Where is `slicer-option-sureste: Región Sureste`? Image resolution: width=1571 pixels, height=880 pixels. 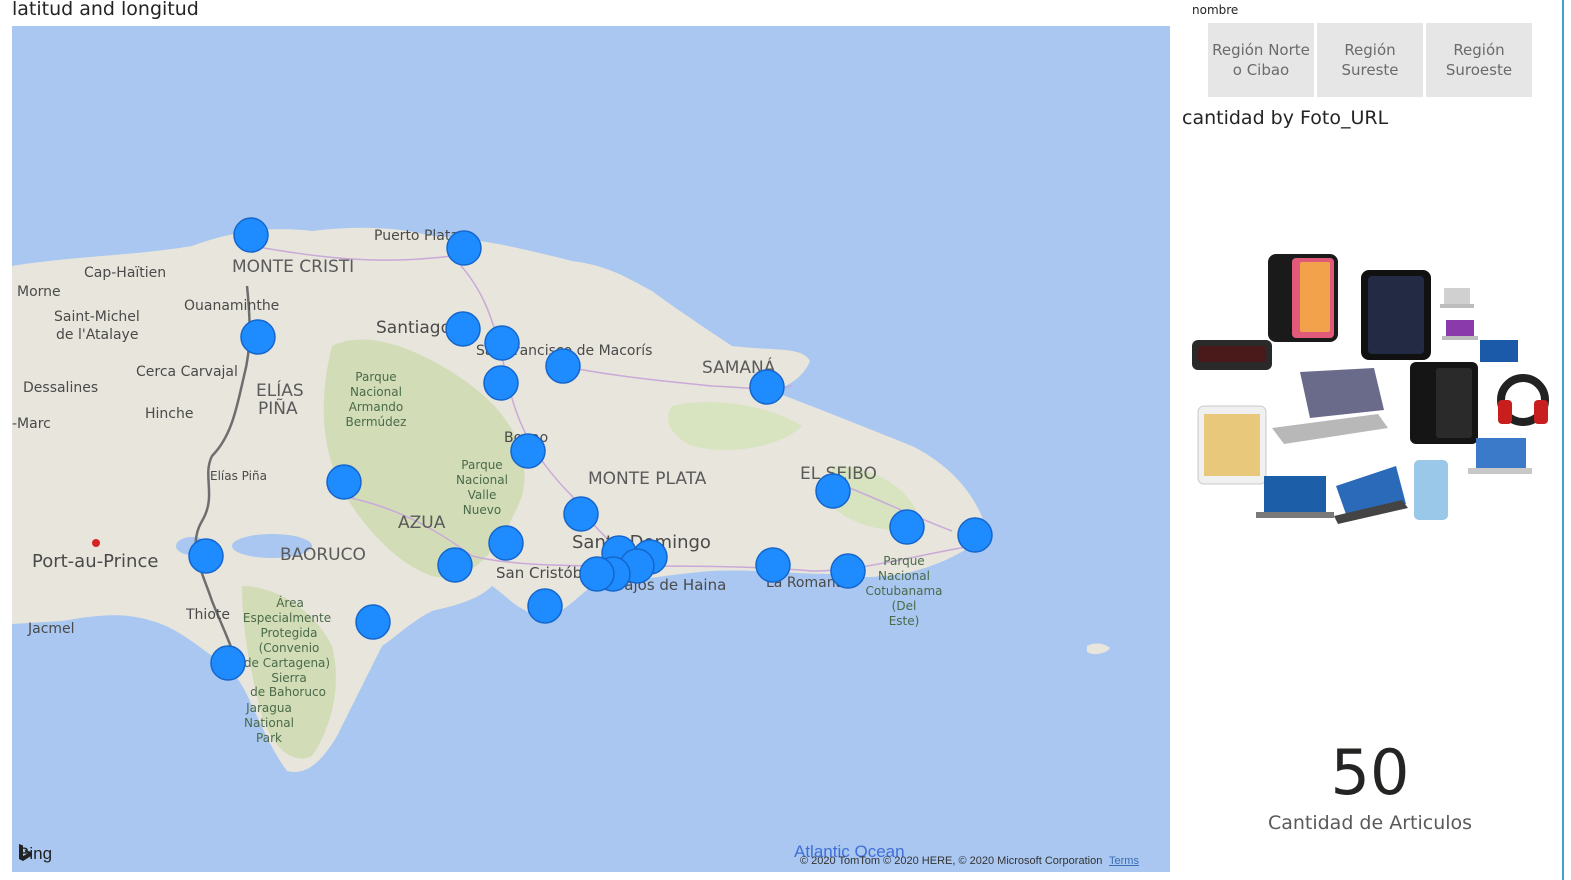
slicer-option-sureste: Región Sureste is located at coordinates (1370, 60).